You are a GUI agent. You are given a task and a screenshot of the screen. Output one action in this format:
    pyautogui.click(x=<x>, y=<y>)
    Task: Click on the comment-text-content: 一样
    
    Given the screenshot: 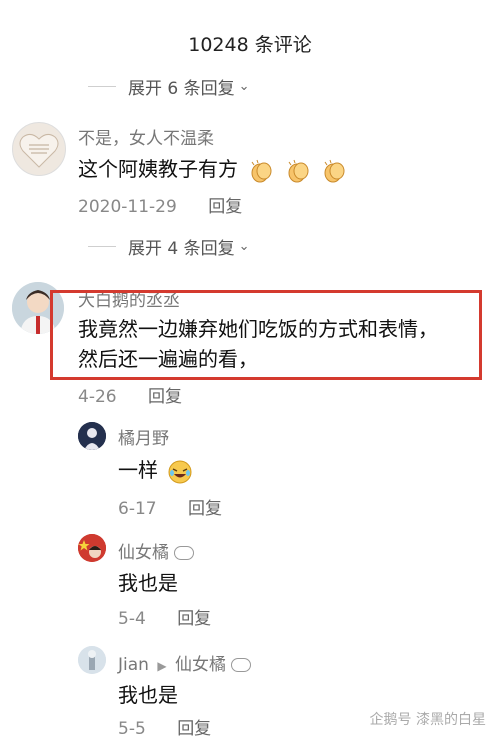 What is the action you would take?
    pyautogui.click(x=138, y=470)
    